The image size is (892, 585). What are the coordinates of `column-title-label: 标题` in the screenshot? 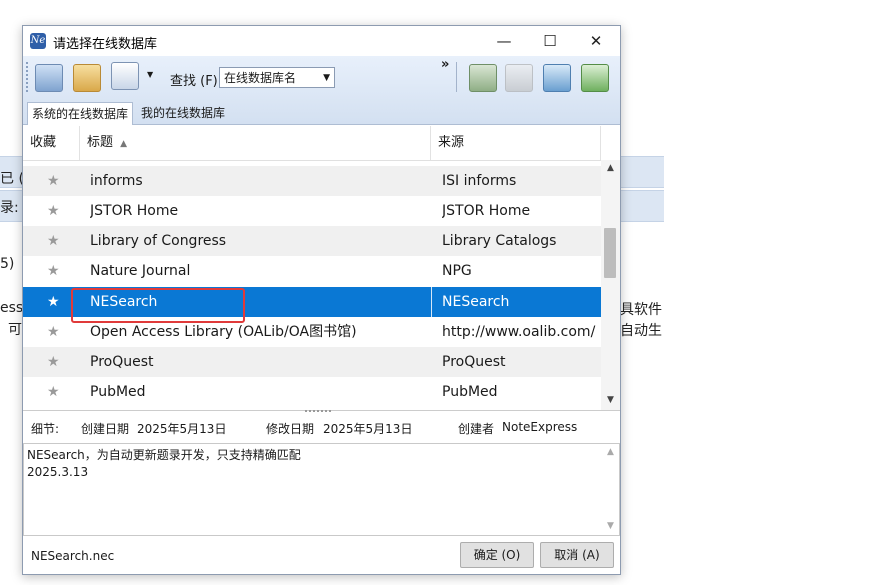 It's located at (100, 142).